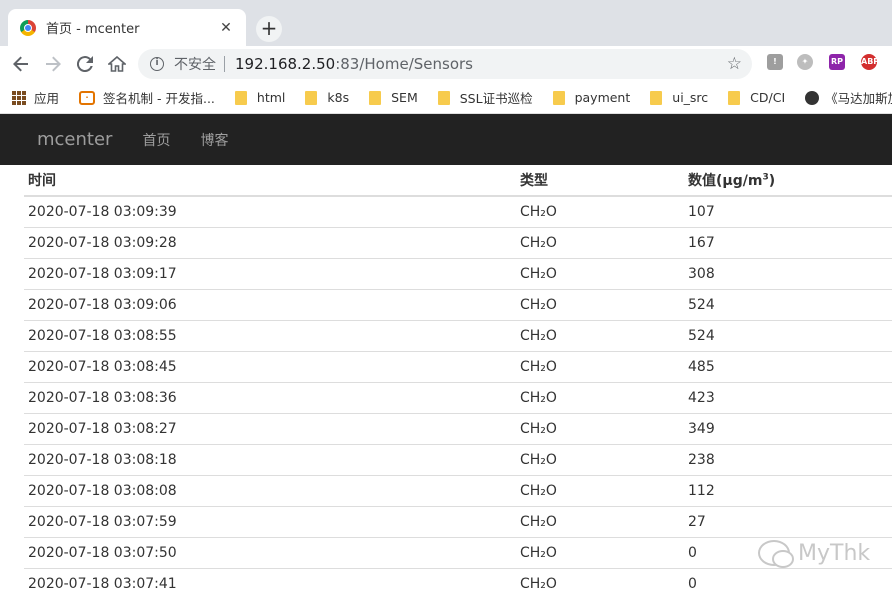 The width and height of the screenshot is (892, 598). I want to click on extension-icon: !, so click(775, 62).